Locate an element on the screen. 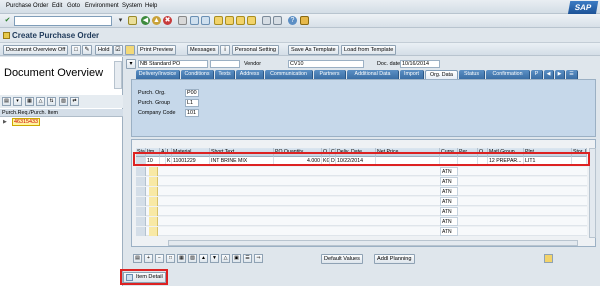 Image resolution: width=600 pixels, height=286 pixels. tab-list-icon: ☰ is located at coordinates (572, 74).